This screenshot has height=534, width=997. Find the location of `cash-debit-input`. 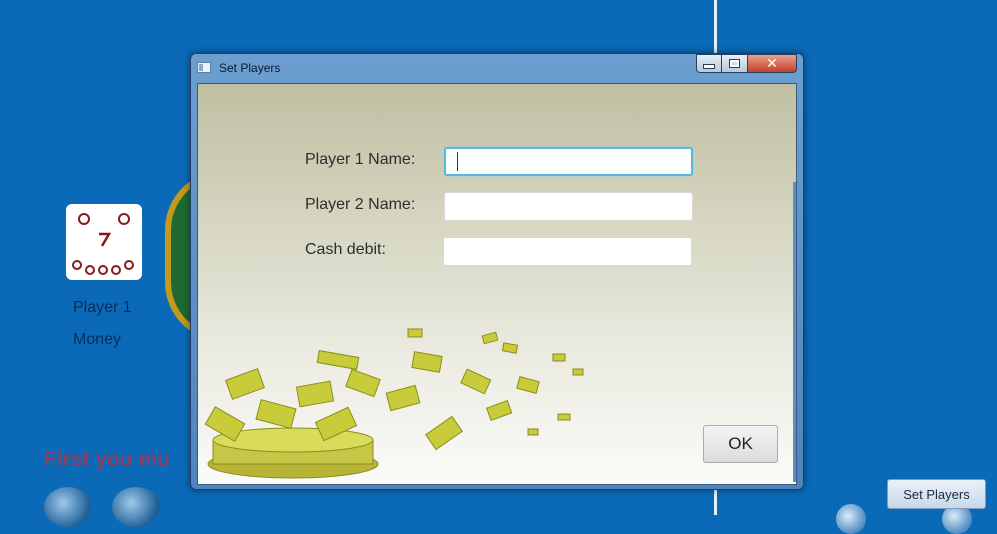

cash-debit-input is located at coordinates (567, 251).